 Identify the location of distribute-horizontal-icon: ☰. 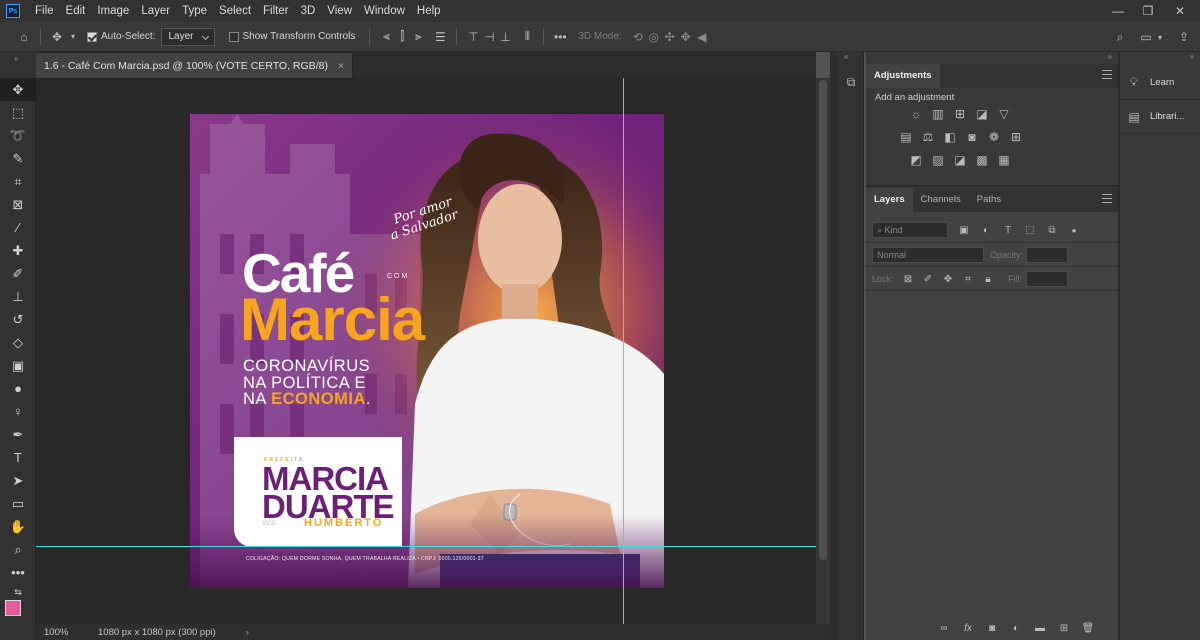
(440, 37).